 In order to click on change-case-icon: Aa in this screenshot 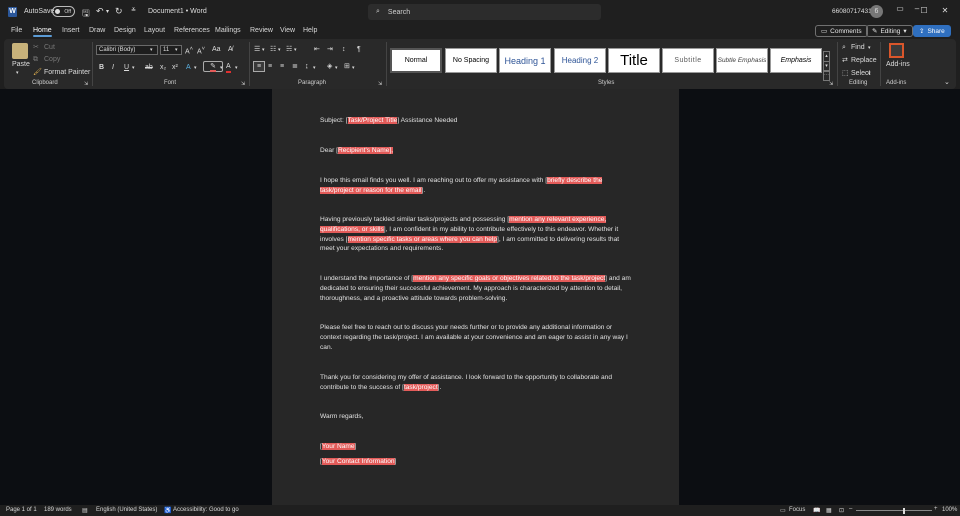, I will do `click(216, 49)`.